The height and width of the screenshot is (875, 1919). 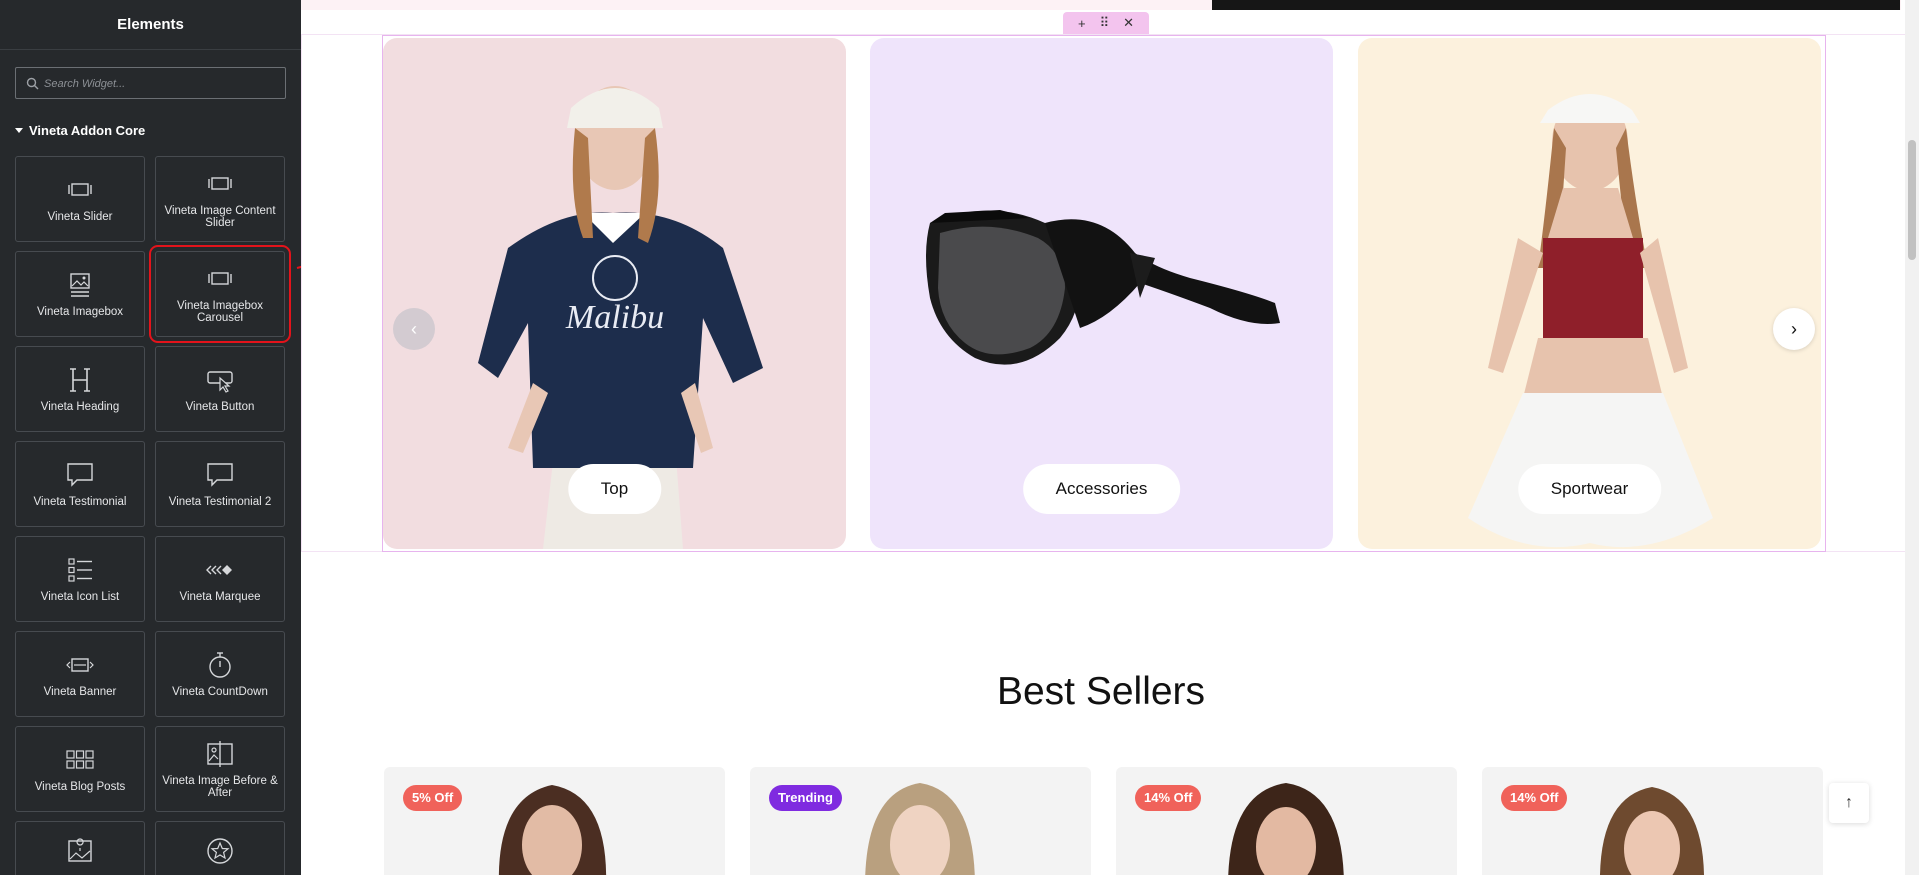 I want to click on widget-label: Vineta Testimonial, so click(x=80, y=502).